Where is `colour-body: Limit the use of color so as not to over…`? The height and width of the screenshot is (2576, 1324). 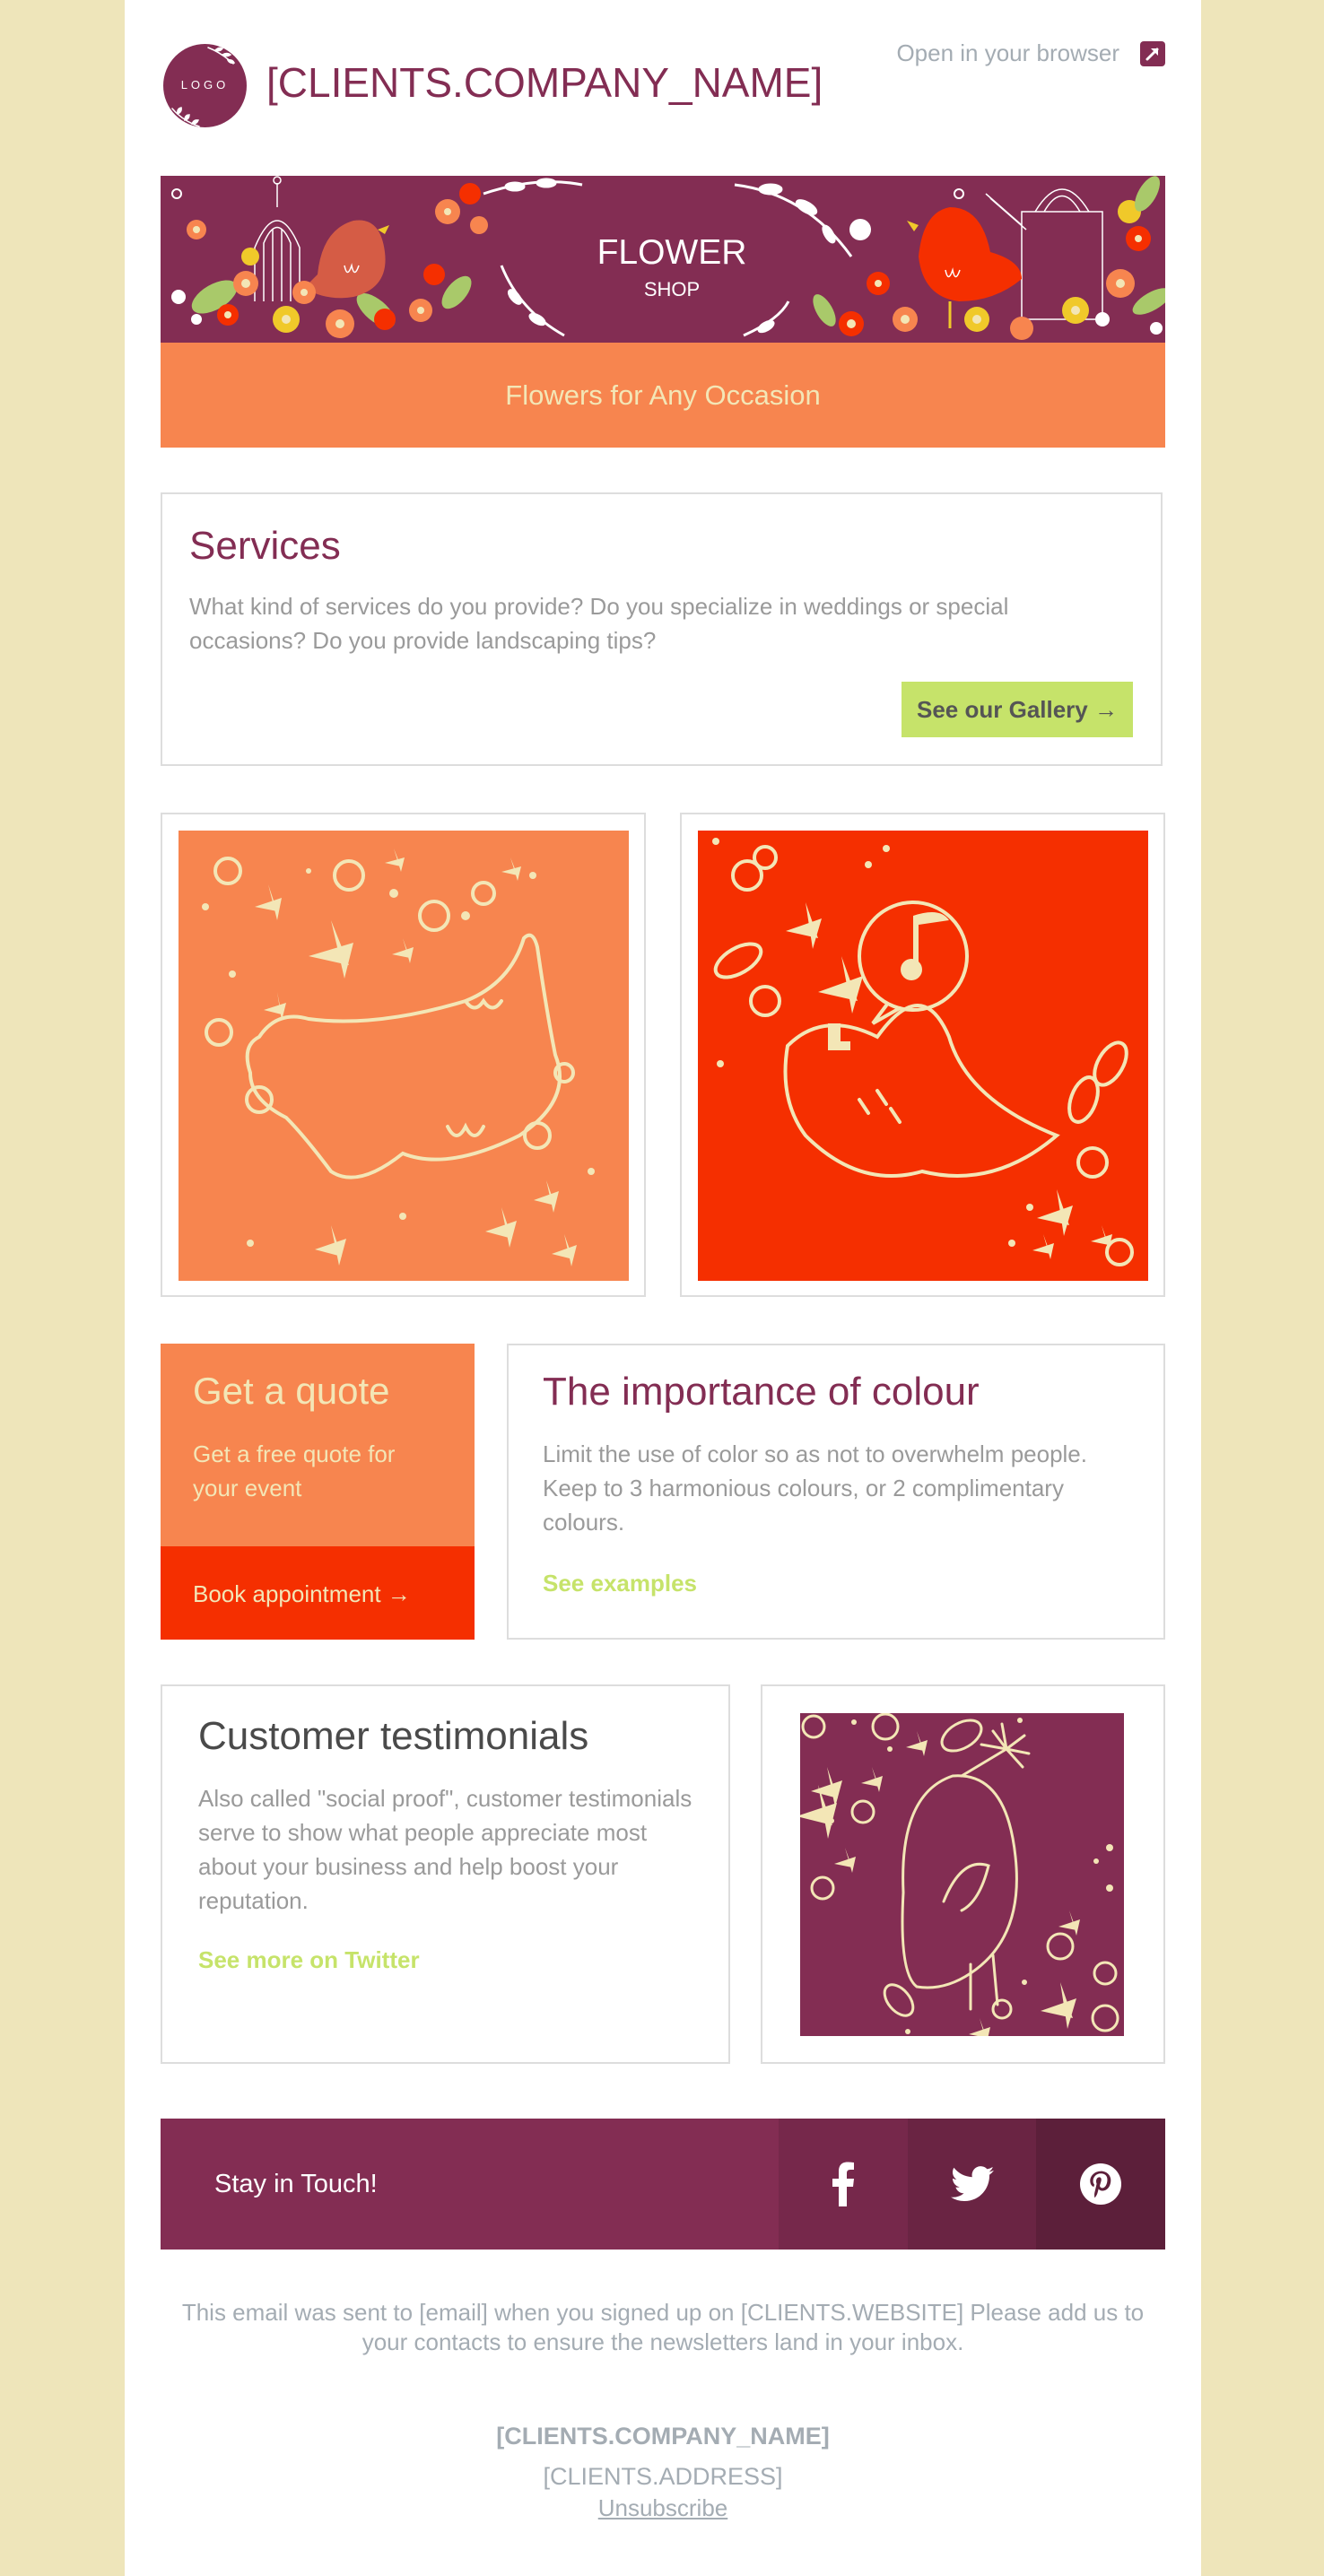 colour-body: Limit the use of color so as not to over… is located at coordinates (815, 1488).